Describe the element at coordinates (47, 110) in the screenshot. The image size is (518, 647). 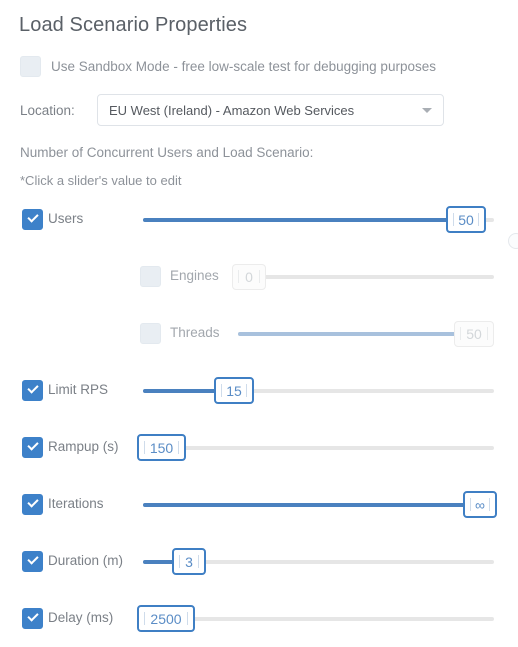
I see `location-label: Location:` at that location.